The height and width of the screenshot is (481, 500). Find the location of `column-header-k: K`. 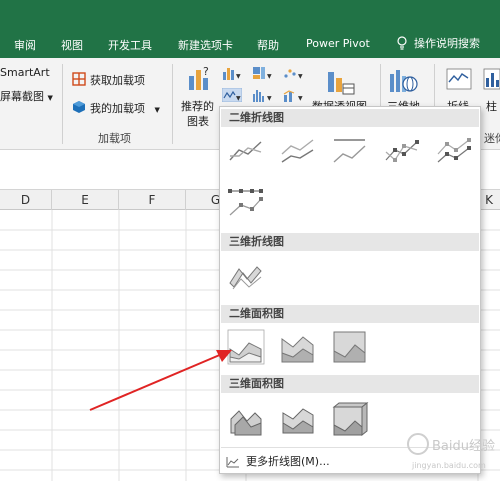

column-header-k: K is located at coordinates (489, 200).